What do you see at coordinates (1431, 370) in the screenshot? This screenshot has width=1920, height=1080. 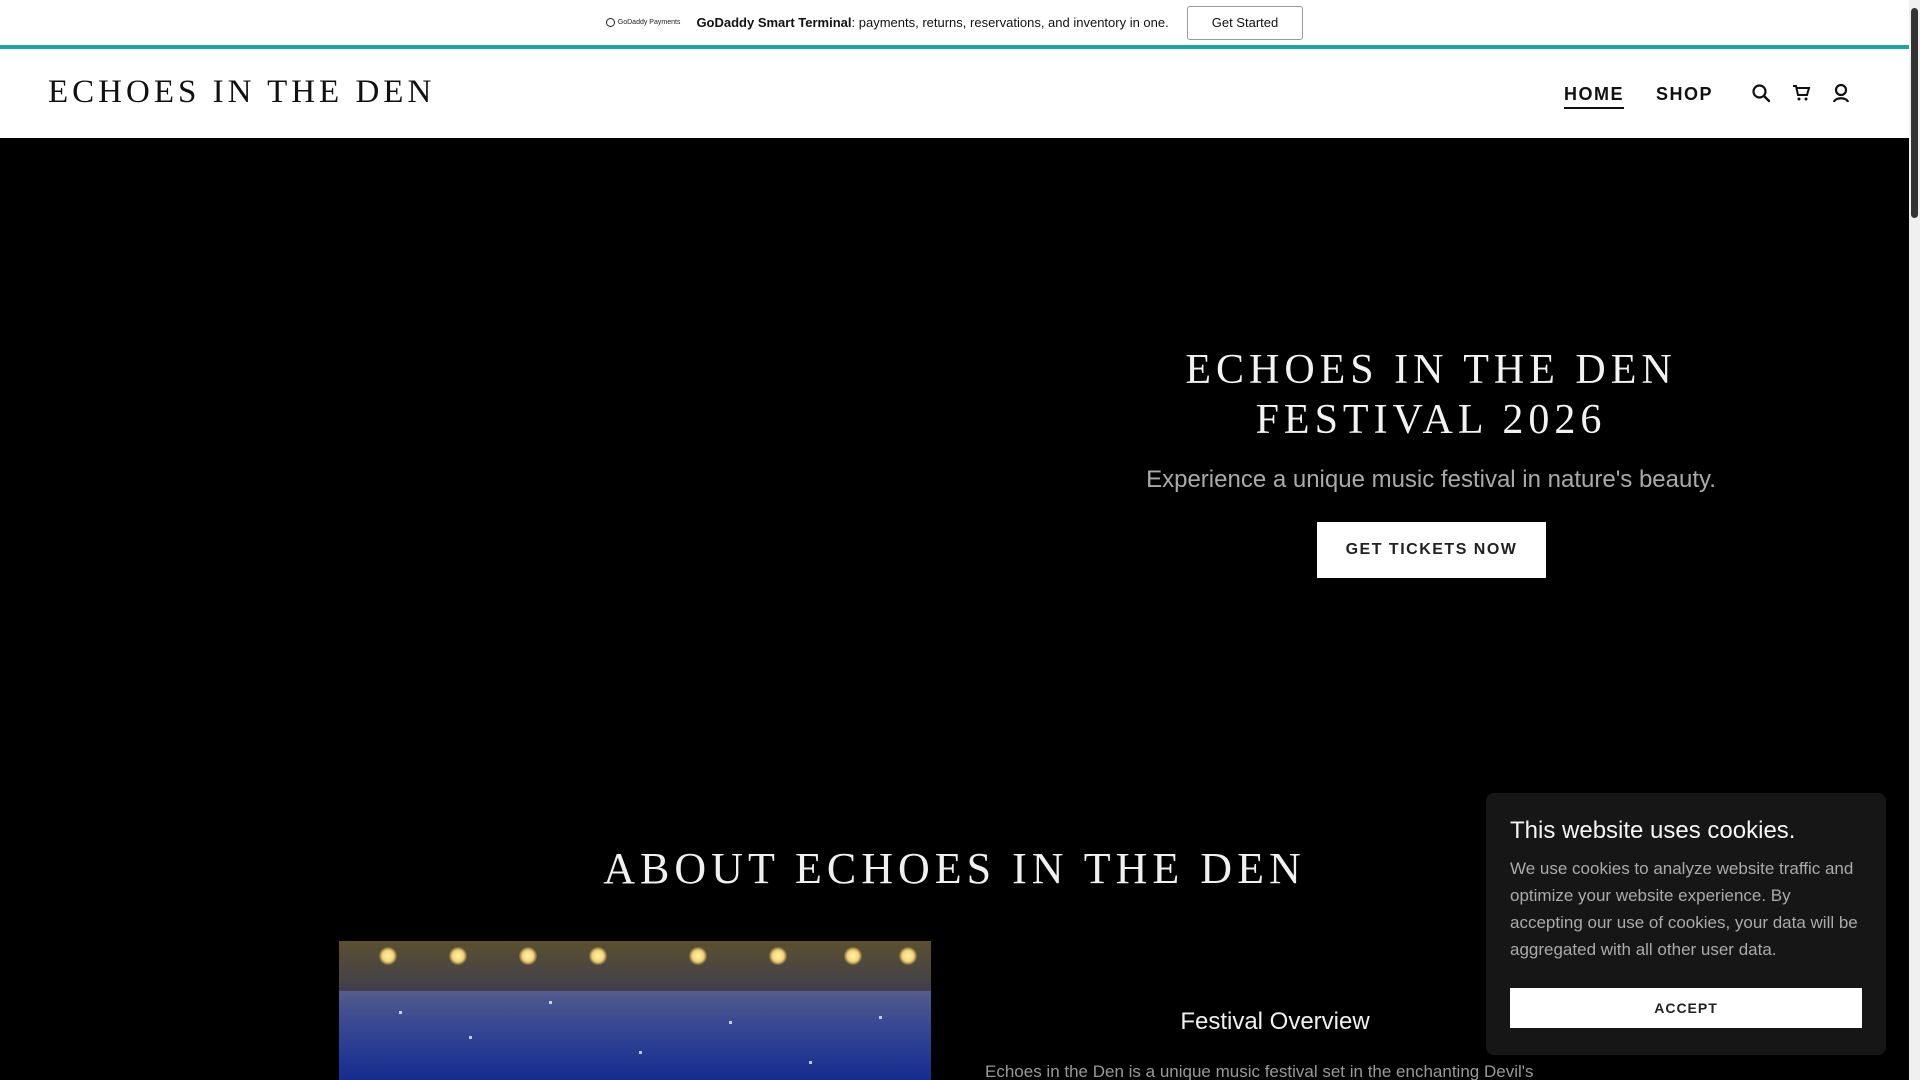 I see `hero-title-line-1: ECHOES IN THE DEN` at bounding box center [1431, 370].